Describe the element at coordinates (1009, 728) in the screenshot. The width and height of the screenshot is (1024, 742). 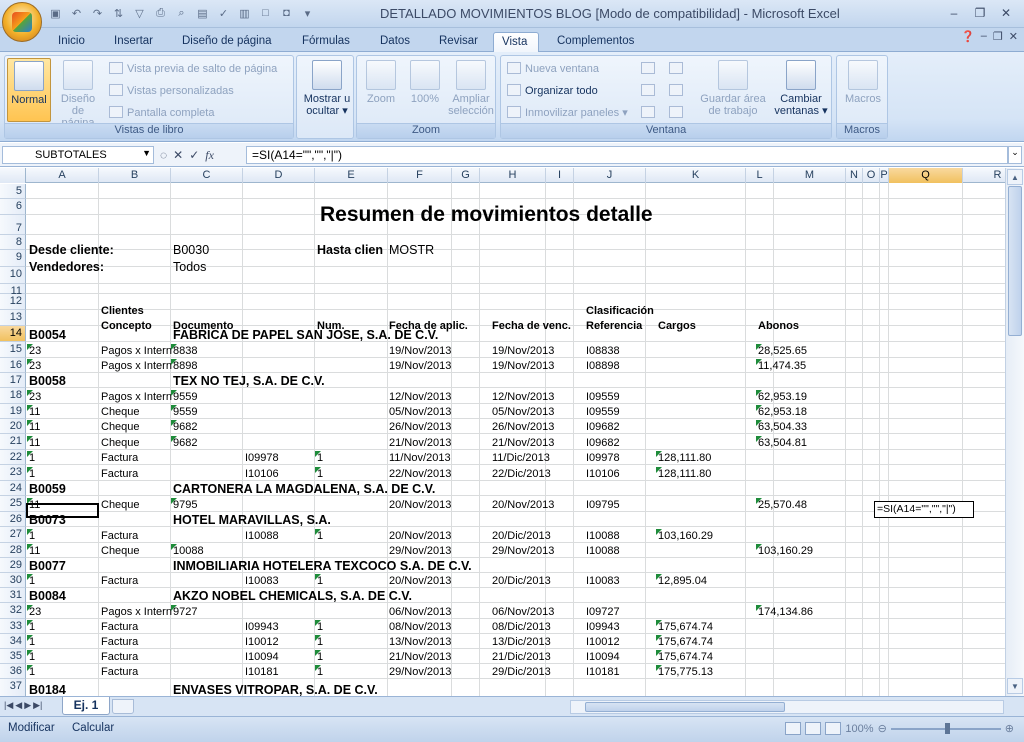
I see `zoom-in-icon: ⊕` at that location.